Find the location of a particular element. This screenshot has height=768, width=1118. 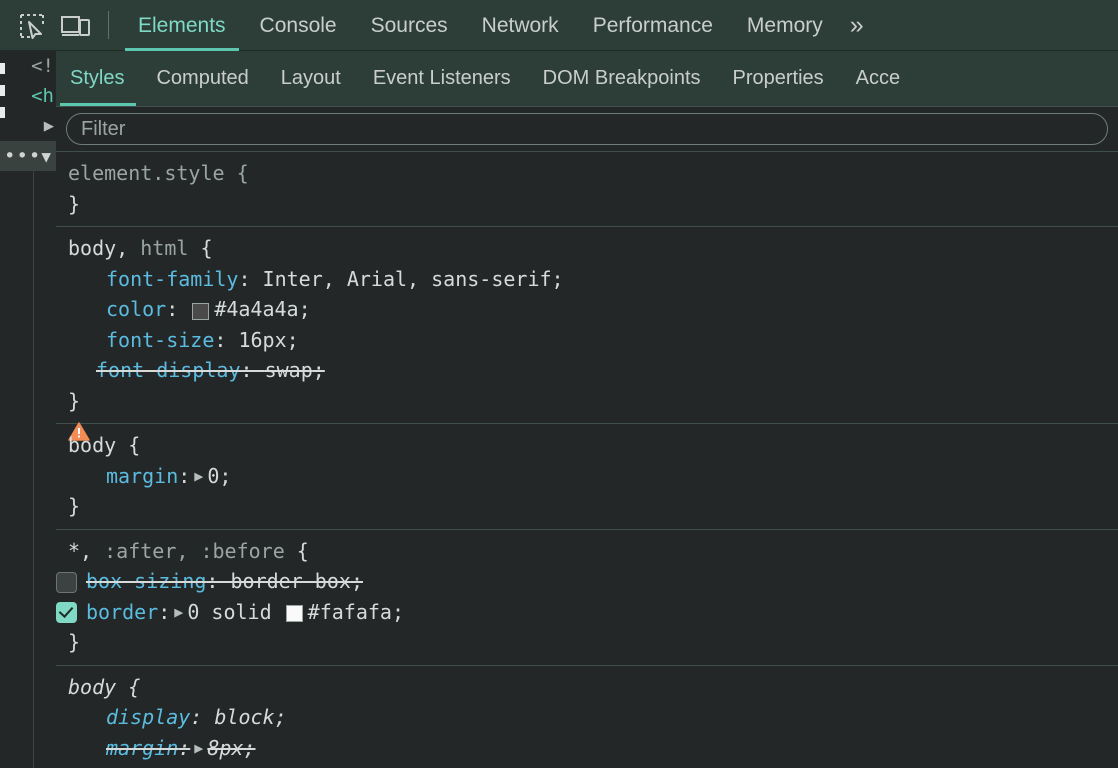

more-tabs-chevron-icon: » is located at coordinates (859, 25).